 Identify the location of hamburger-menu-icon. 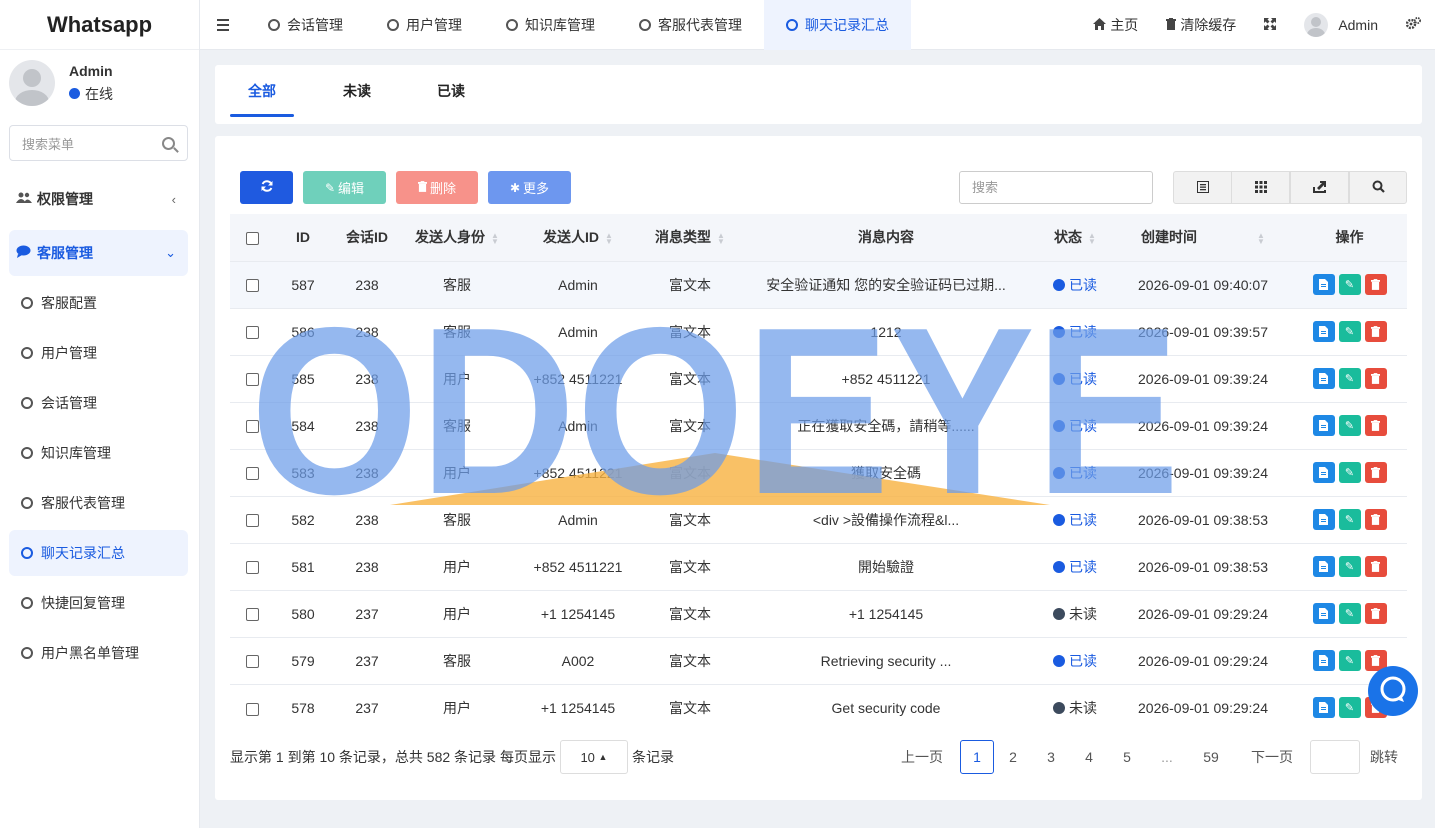
(223, 25).